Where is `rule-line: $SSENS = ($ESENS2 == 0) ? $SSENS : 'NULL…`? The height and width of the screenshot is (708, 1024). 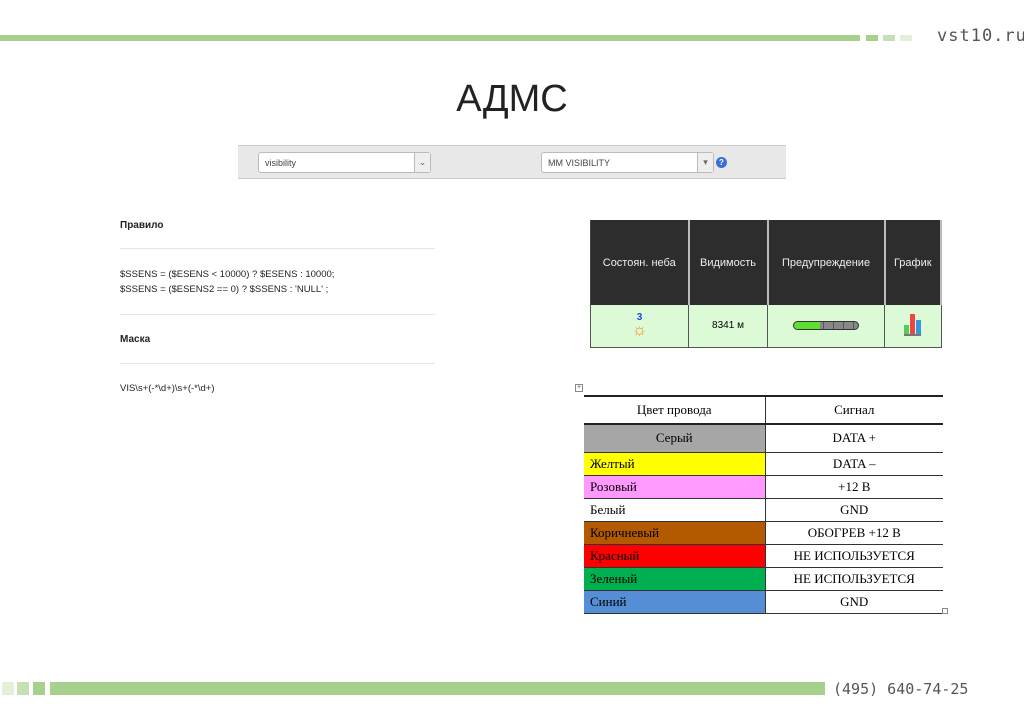 rule-line: $SSENS = ($ESENS2 == 0) ? $SSENS : 'NULL… is located at coordinates (224, 289).